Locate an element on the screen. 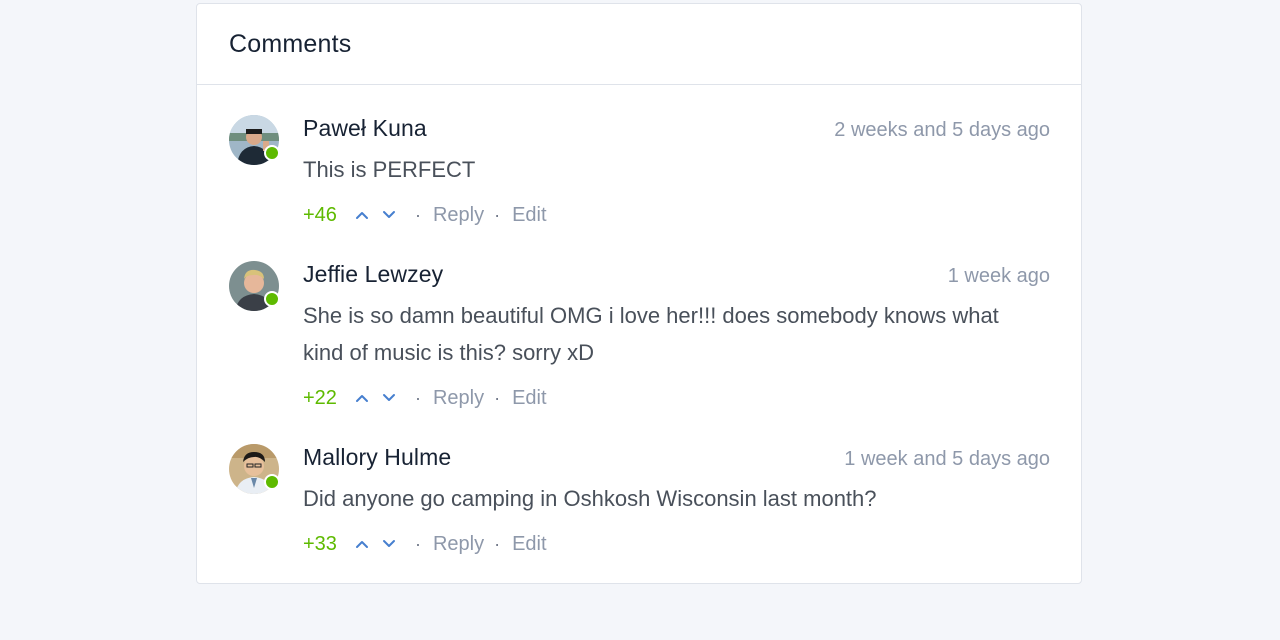  comment-timestamp: 1 week and 5 days ago is located at coordinates (947, 459).